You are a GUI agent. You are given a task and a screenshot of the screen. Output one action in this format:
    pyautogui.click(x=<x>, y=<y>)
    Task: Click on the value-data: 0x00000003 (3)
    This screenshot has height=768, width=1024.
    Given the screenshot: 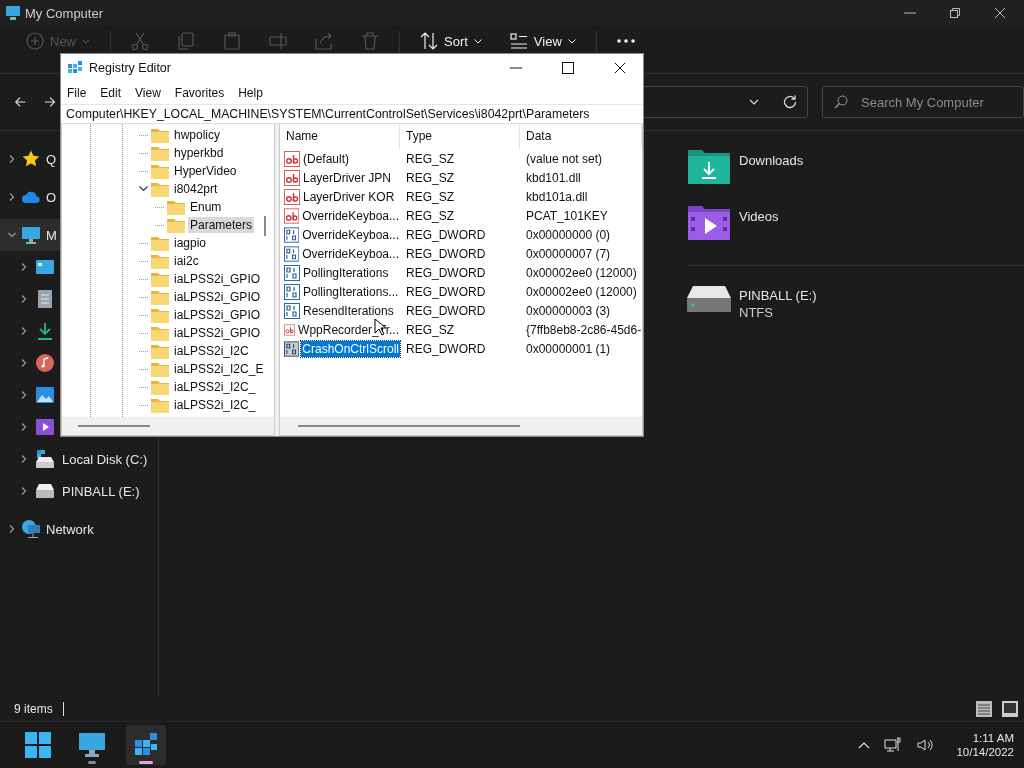 What is the action you would take?
    pyautogui.click(x=568, y=310)
    